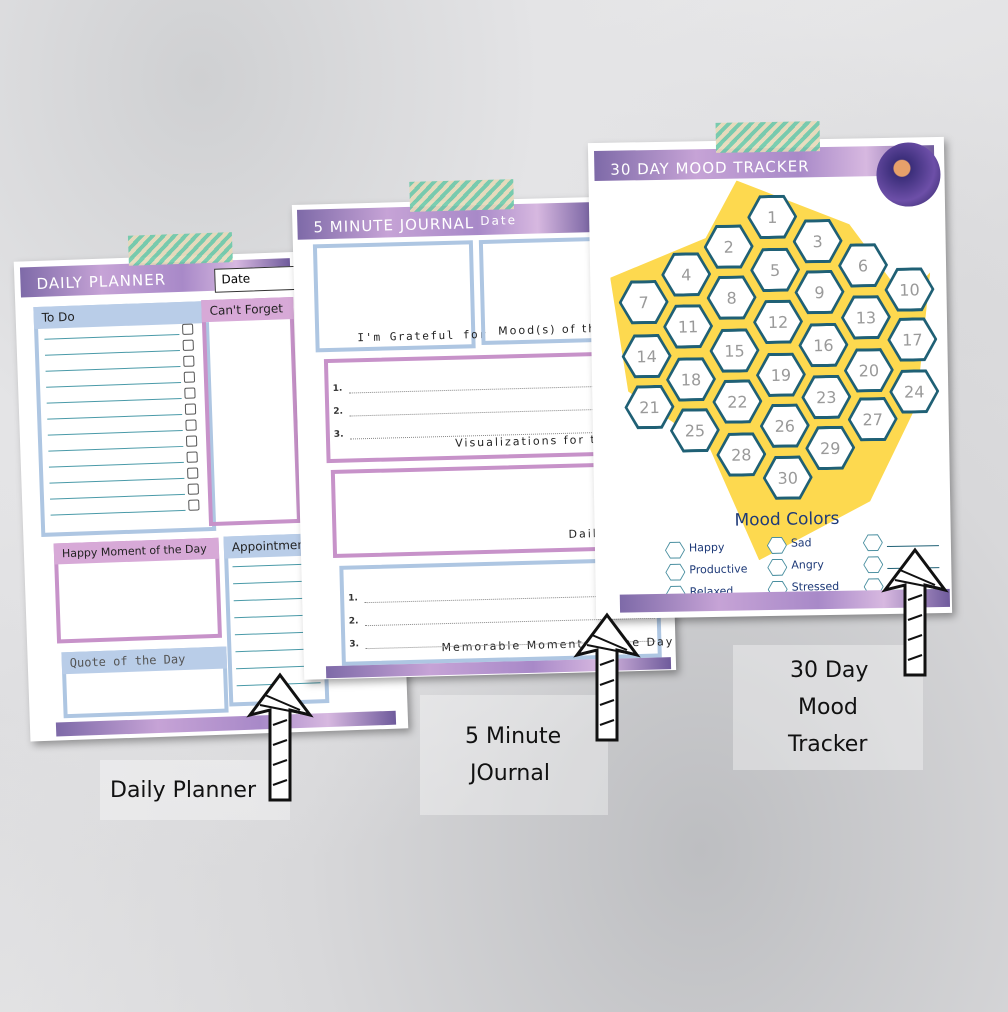 The width and height of the screenshot is (1008, 1012). What do you see at coordinates (828, 744) in the screenshot?
I see `caption-mood-line3: Tracker` at bounding box center [828, 744].